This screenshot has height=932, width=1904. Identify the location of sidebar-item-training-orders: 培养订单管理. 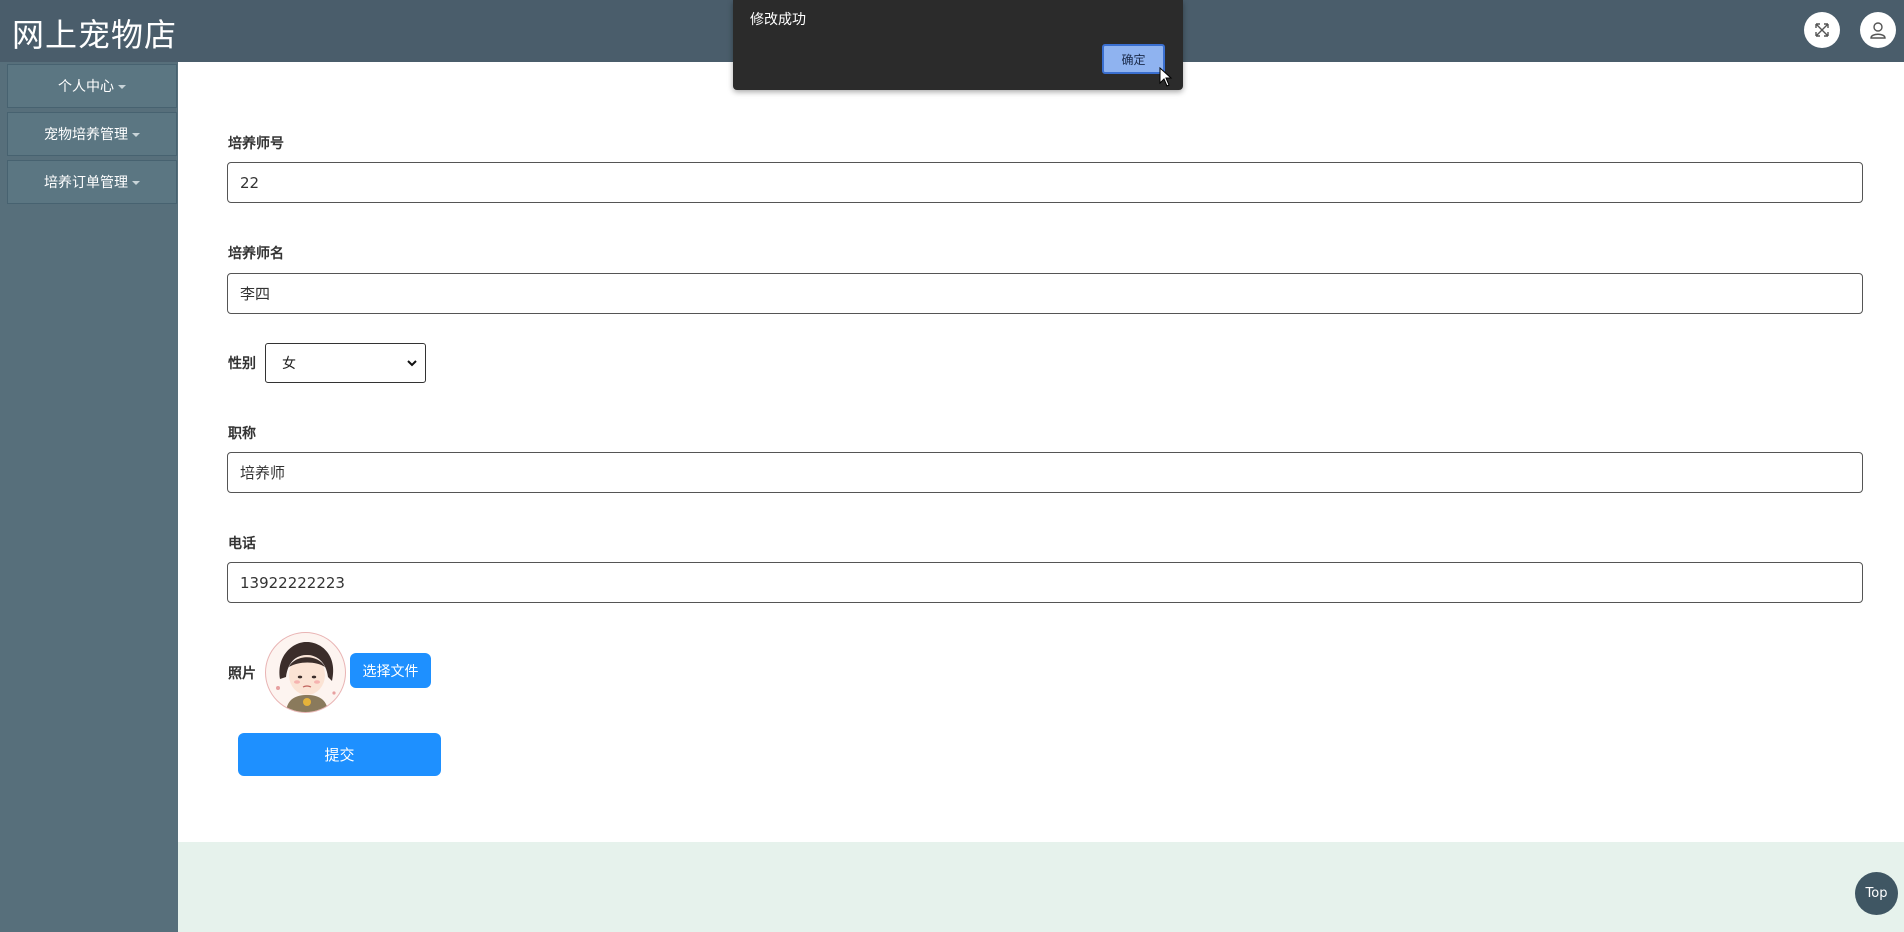
(92, 182).